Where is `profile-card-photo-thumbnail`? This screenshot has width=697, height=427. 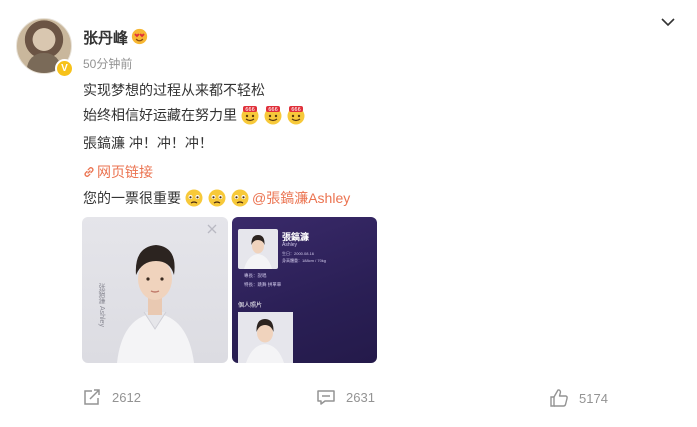
profile-card-photo-thumbnail is located at coordinates (265, 337).